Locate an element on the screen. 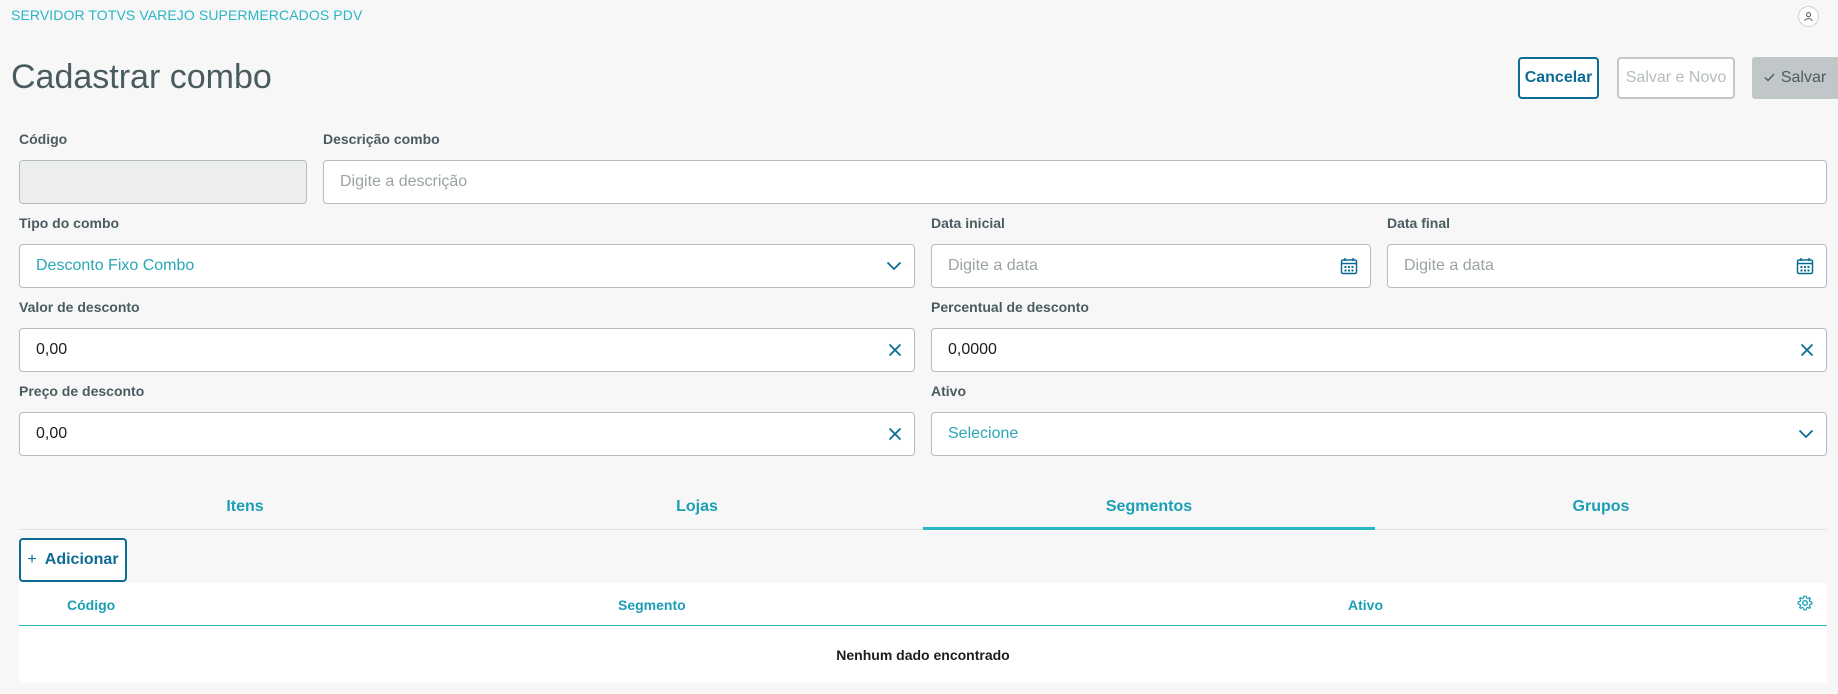  tipo-combo-label: Tipo do combo is located at coordinates (69, 223).